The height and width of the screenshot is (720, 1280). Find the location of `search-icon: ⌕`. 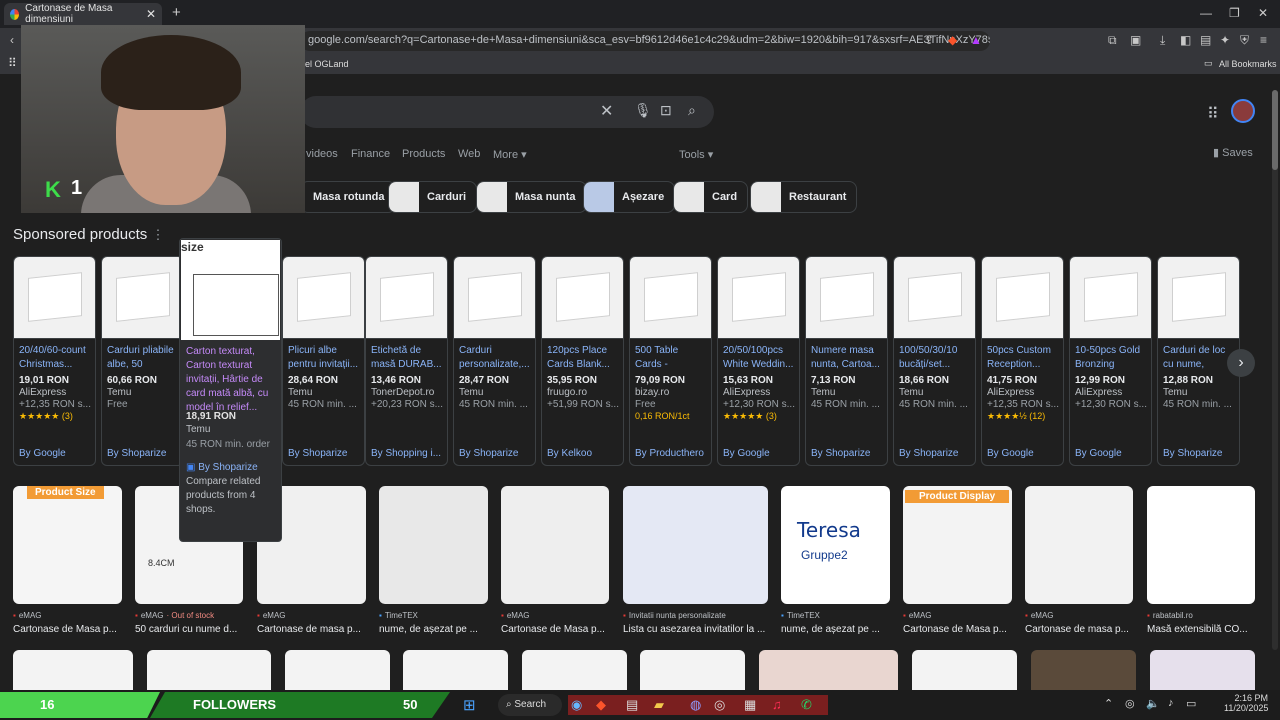

search-icon: ⌕ is located at coordinates (692, 110).